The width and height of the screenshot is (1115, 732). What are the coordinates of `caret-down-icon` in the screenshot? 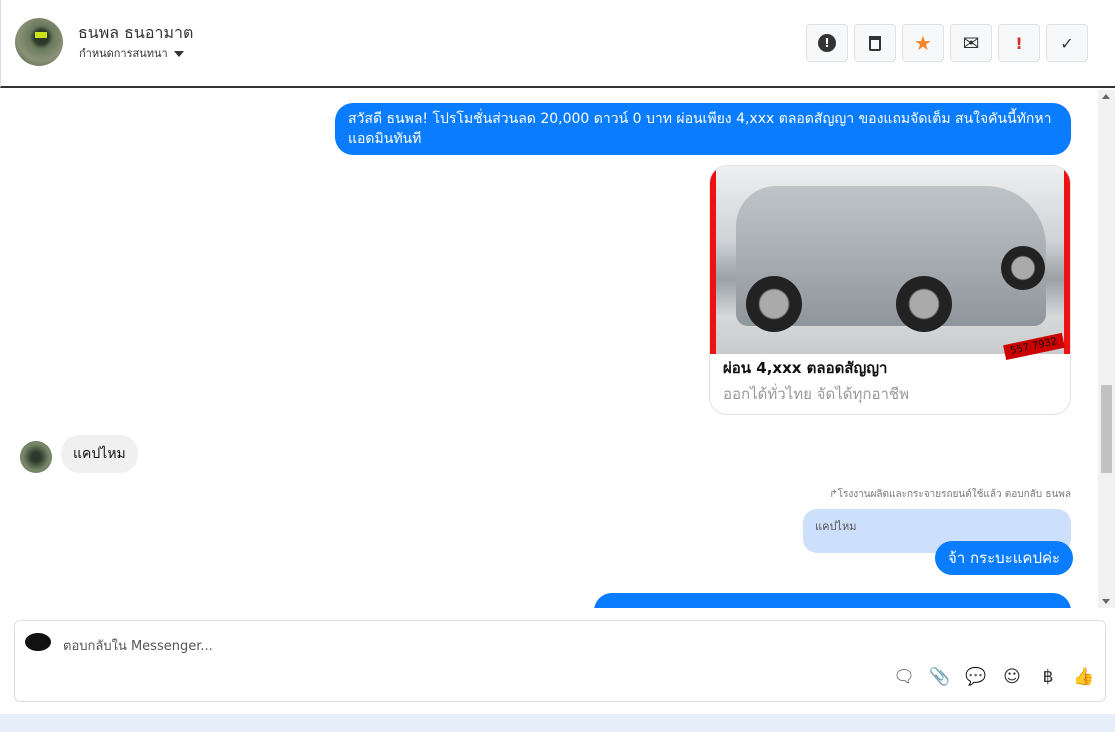 It's located at (178, 54).